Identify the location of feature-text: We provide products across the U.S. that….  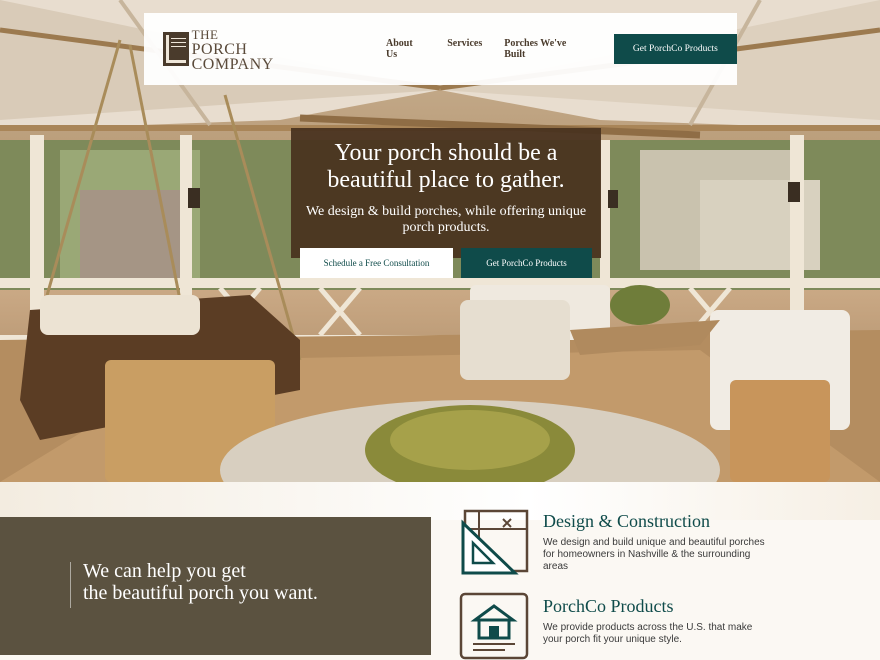
(648, 633).